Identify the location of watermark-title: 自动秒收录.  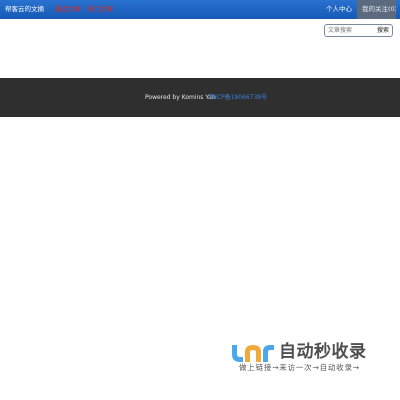
(323, 352).